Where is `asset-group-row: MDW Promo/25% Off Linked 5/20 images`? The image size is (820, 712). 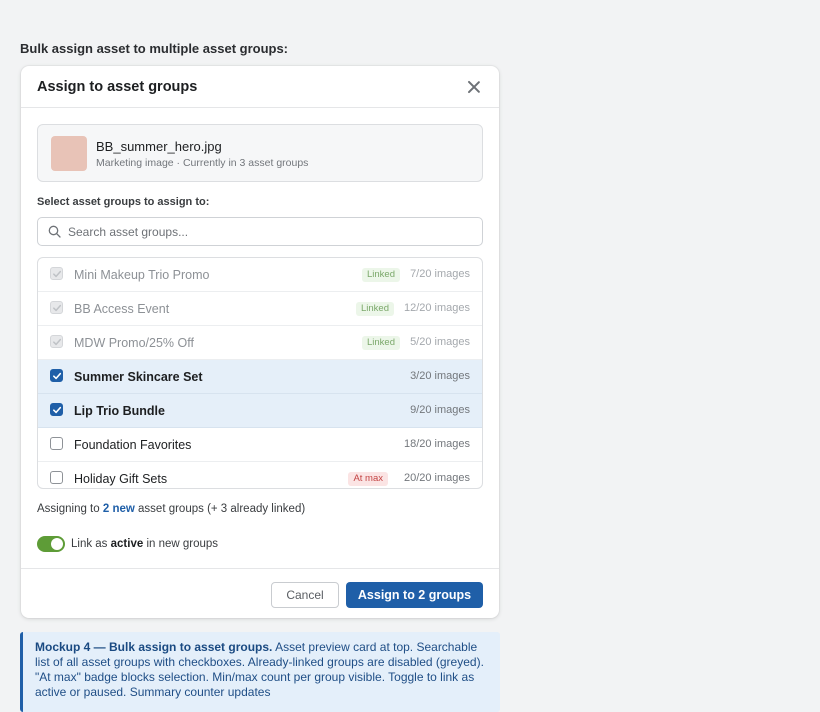 asset-group-row: MDW Promo/25% Off Linked 5/20 images is located at coordinates (260, 343).